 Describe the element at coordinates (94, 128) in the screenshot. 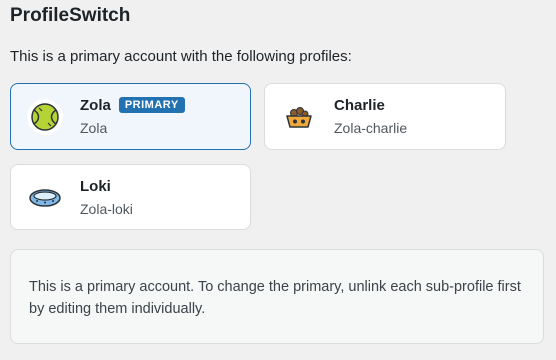

I see `profile-slug: Zola` at that location.